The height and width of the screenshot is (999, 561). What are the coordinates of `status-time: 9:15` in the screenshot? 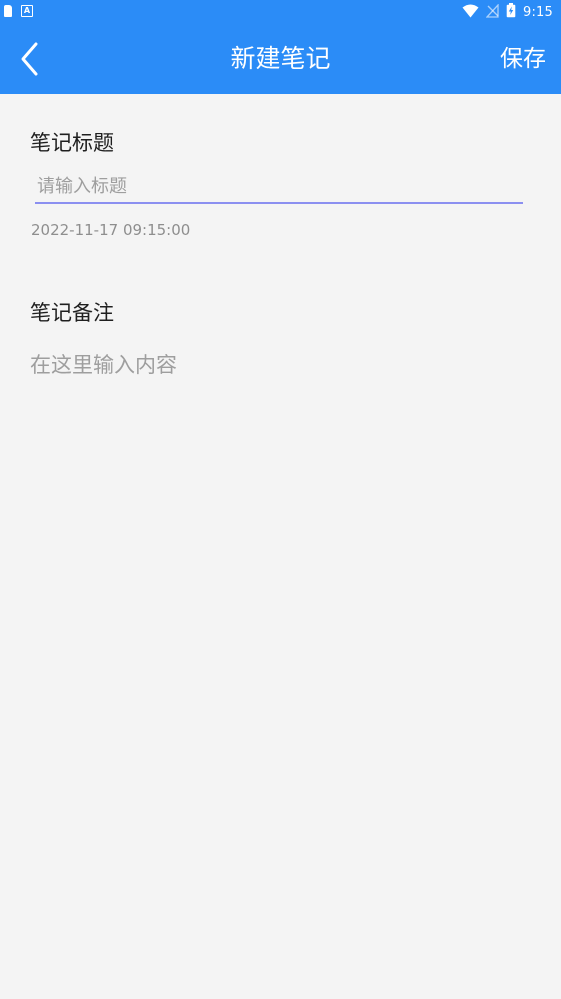 It's located at (538, 12).